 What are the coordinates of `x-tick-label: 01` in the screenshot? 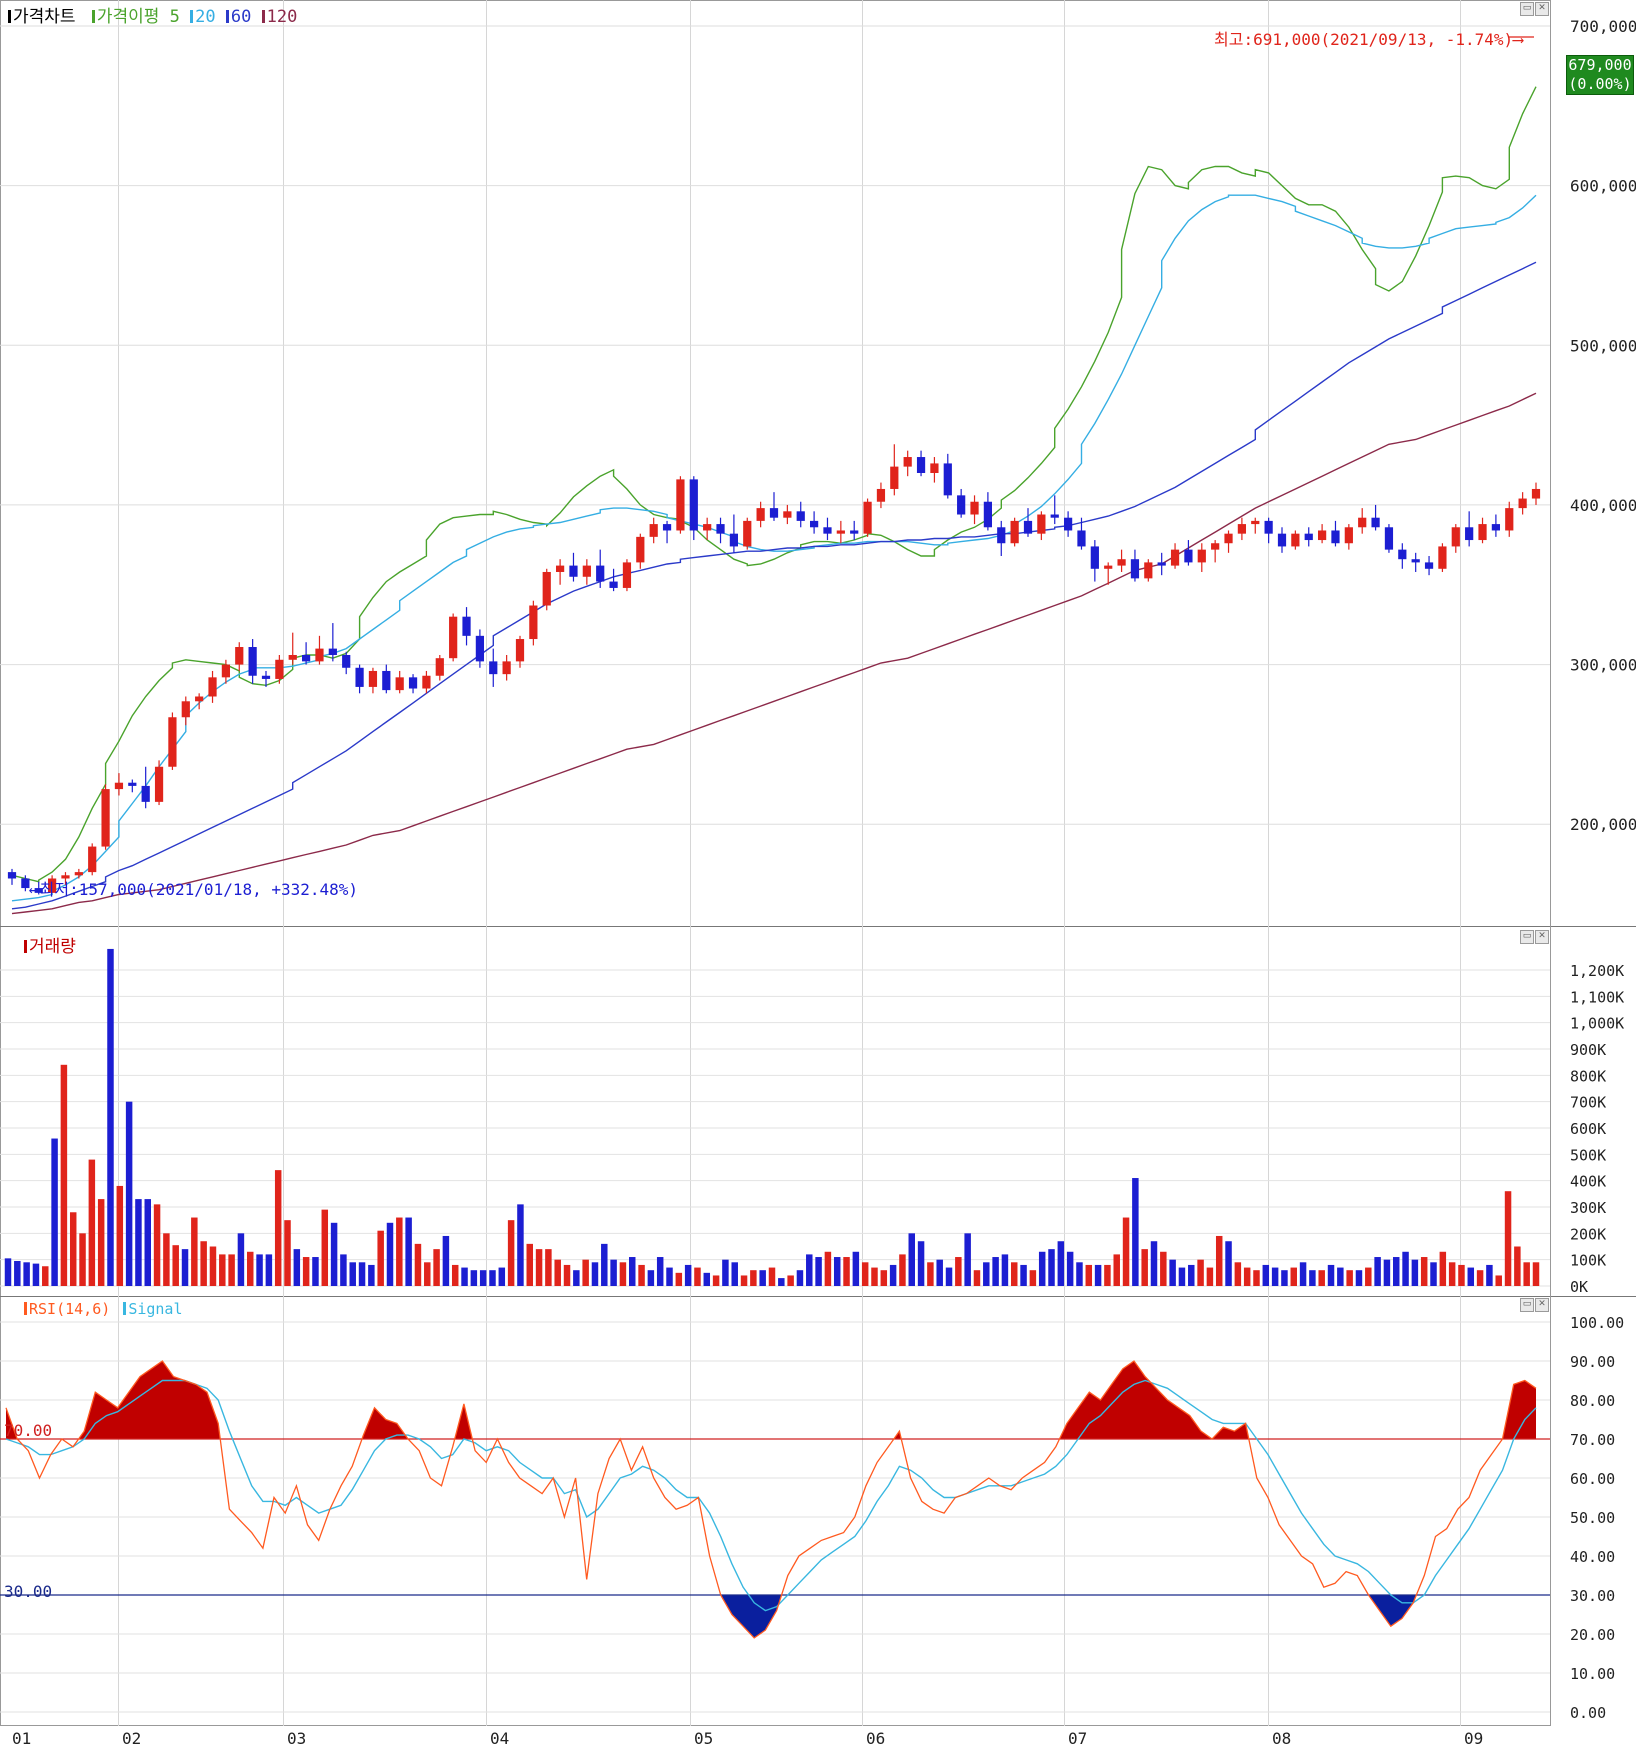 It's located at (21, 1738).